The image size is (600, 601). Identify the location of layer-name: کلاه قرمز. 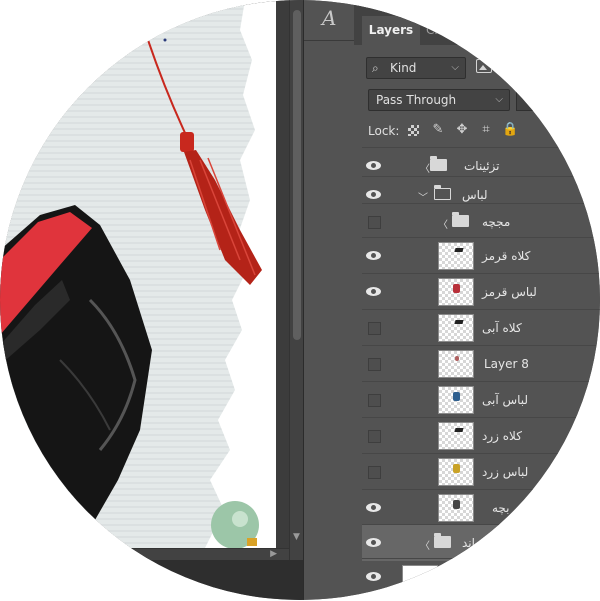
(506, 256).